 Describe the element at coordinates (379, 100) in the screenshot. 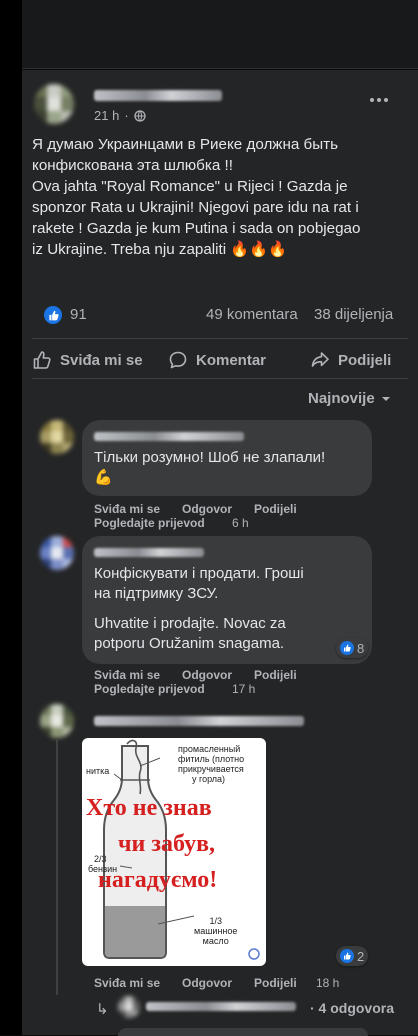

I see `more-options-icon` at that location.